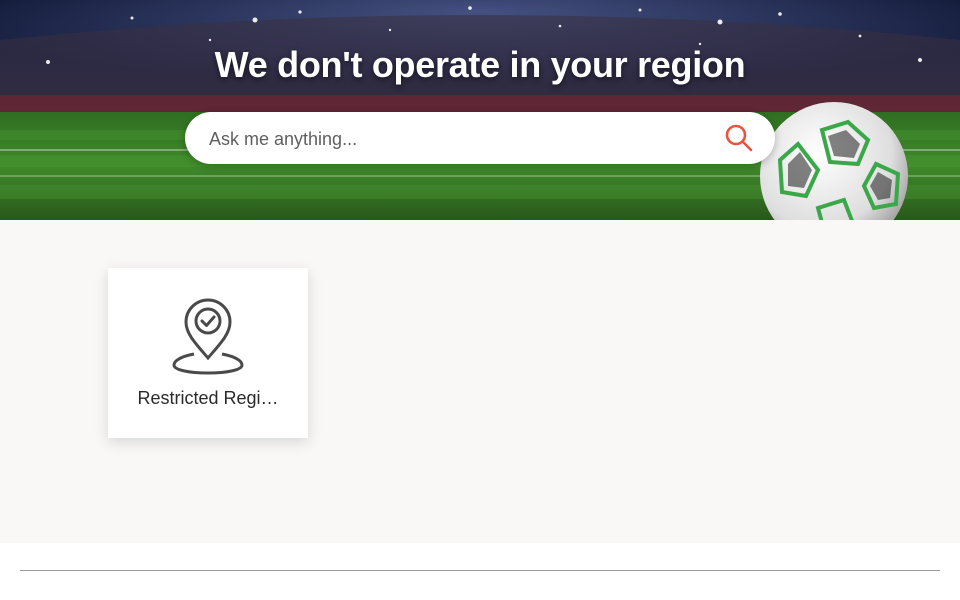  What do you see at coordinates (480, 570) in the screenshot?
I see `footer-divider` at bounding box center [480, 570].